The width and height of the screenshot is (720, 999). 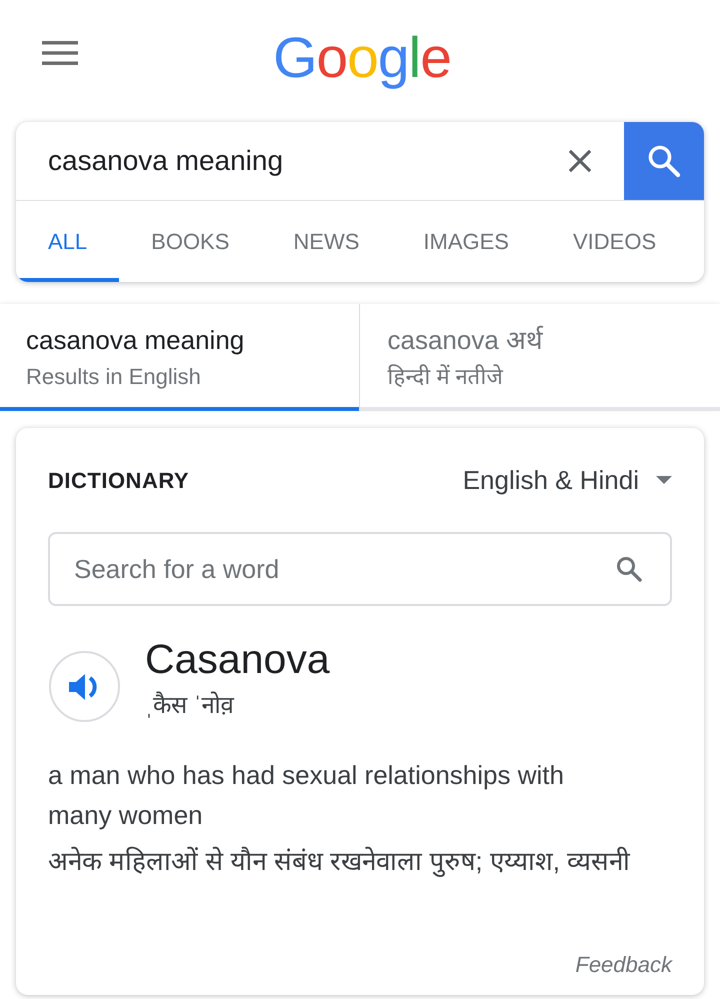 I want to click on word-search-field: Search for a word, so click(x=360, y=569).